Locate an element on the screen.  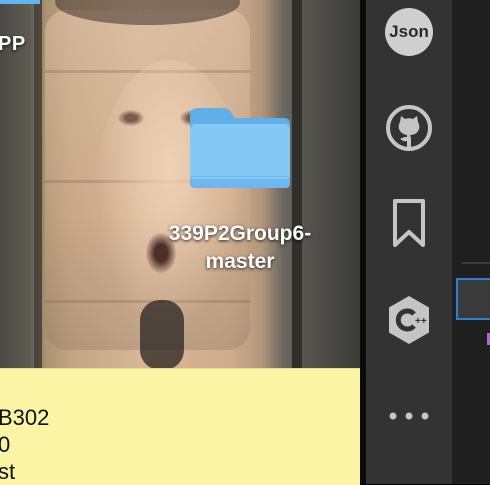
desktop-item-label-partial: PP is located at coordinates (13, 44).